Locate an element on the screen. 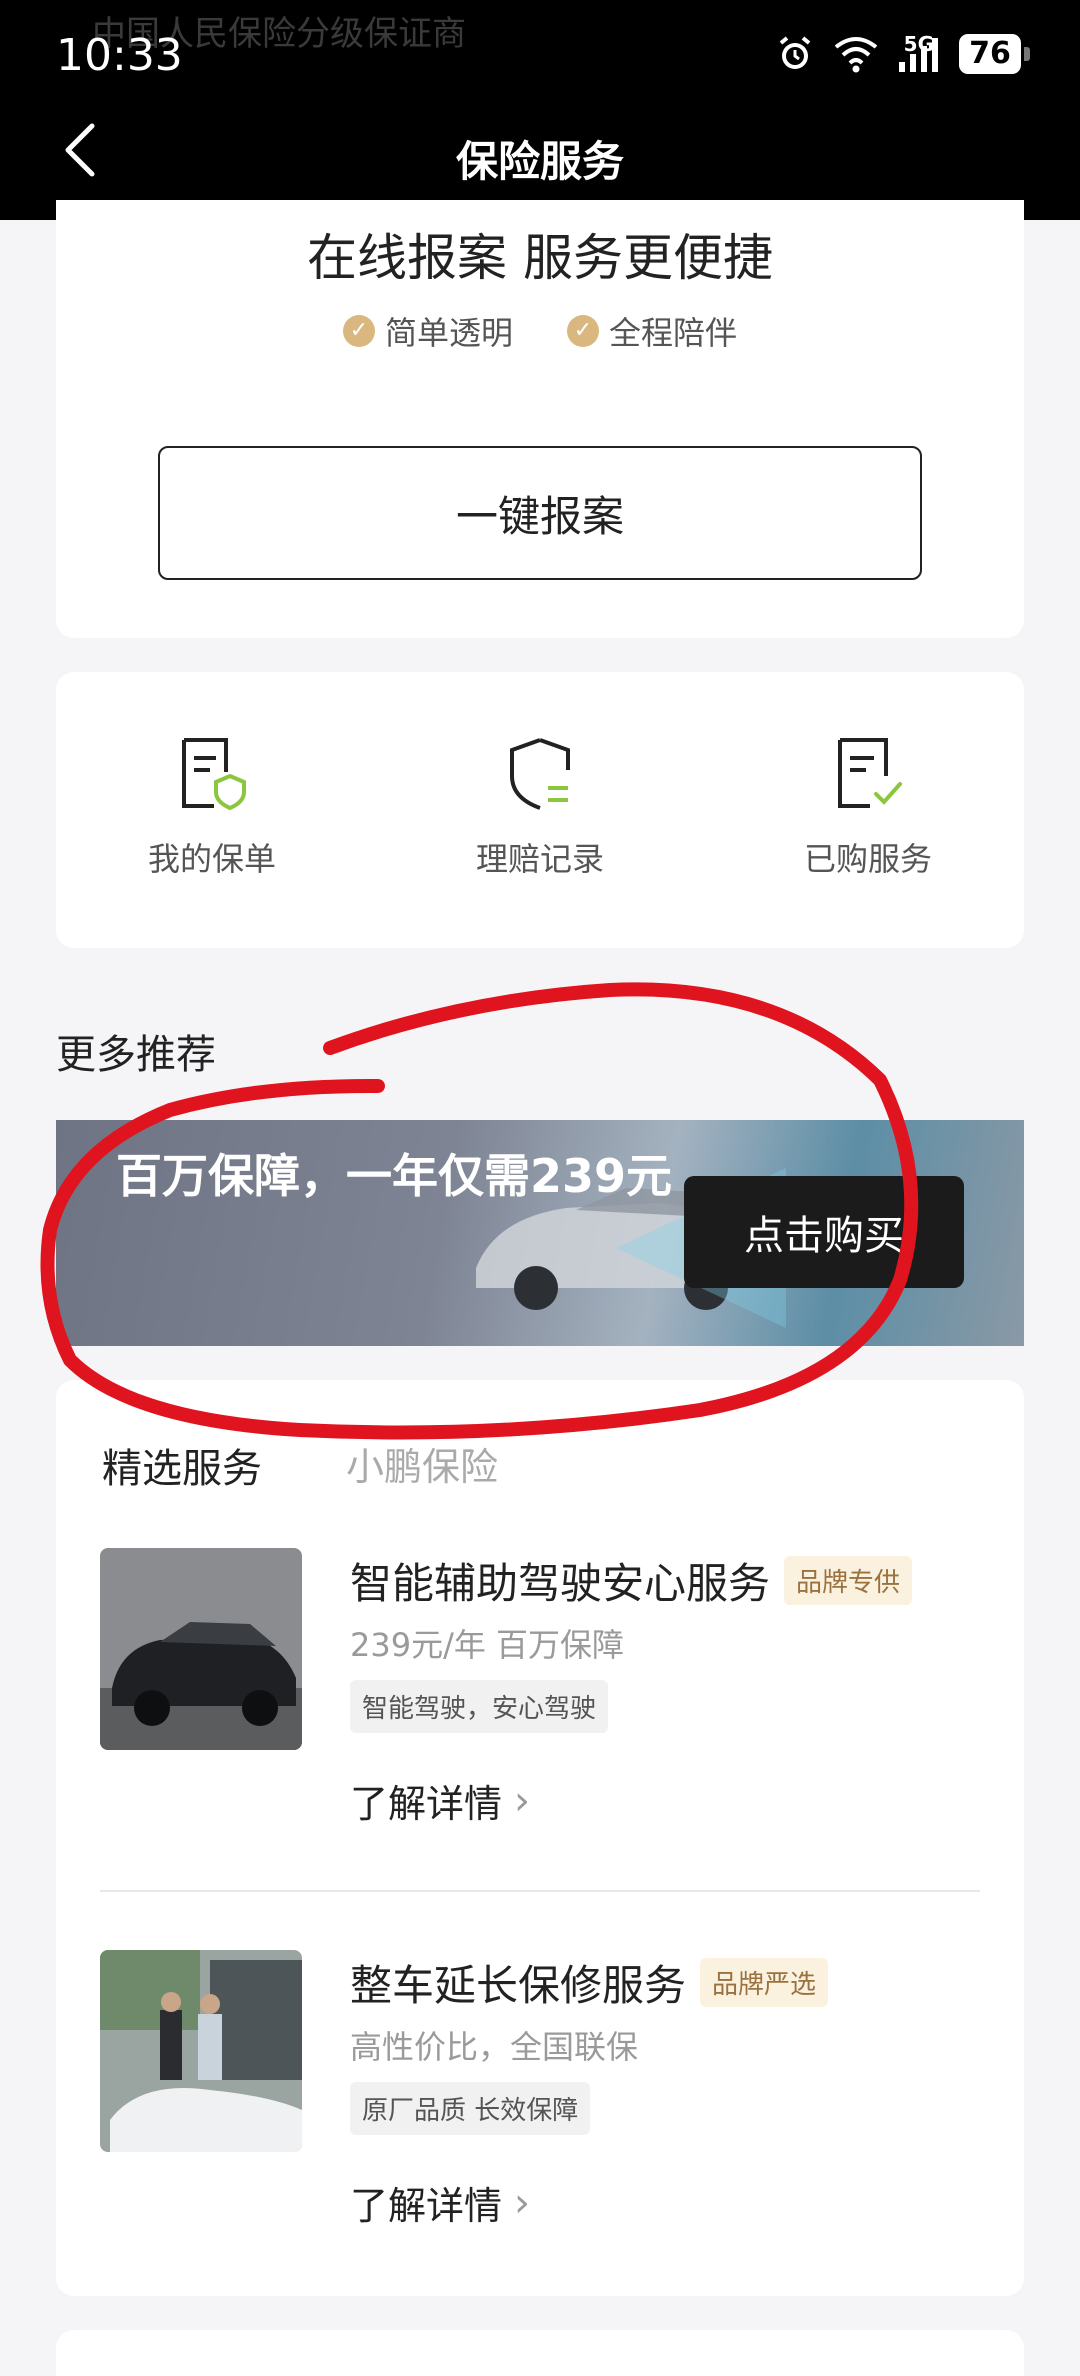 This screenshot has width=1080, height=2376. page-title: 保险服务 is located at coordinates (539, 161).